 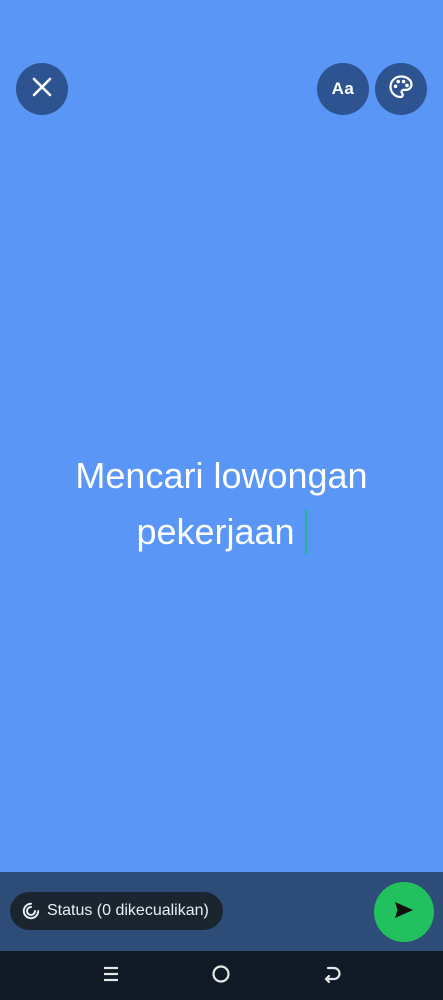 What do you see at coordinates (31, 911) in the screenshot?
I see `status-ring-icon` at bounding box center [31, 911].